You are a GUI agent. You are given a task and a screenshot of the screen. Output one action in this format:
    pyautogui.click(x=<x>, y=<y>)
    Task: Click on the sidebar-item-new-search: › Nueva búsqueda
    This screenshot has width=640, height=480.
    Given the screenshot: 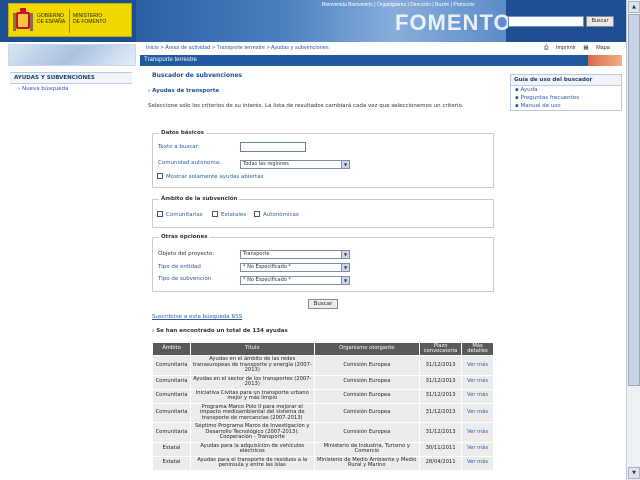 What is the action you would take?
    pyautogui.click(x=71, y=89)
    